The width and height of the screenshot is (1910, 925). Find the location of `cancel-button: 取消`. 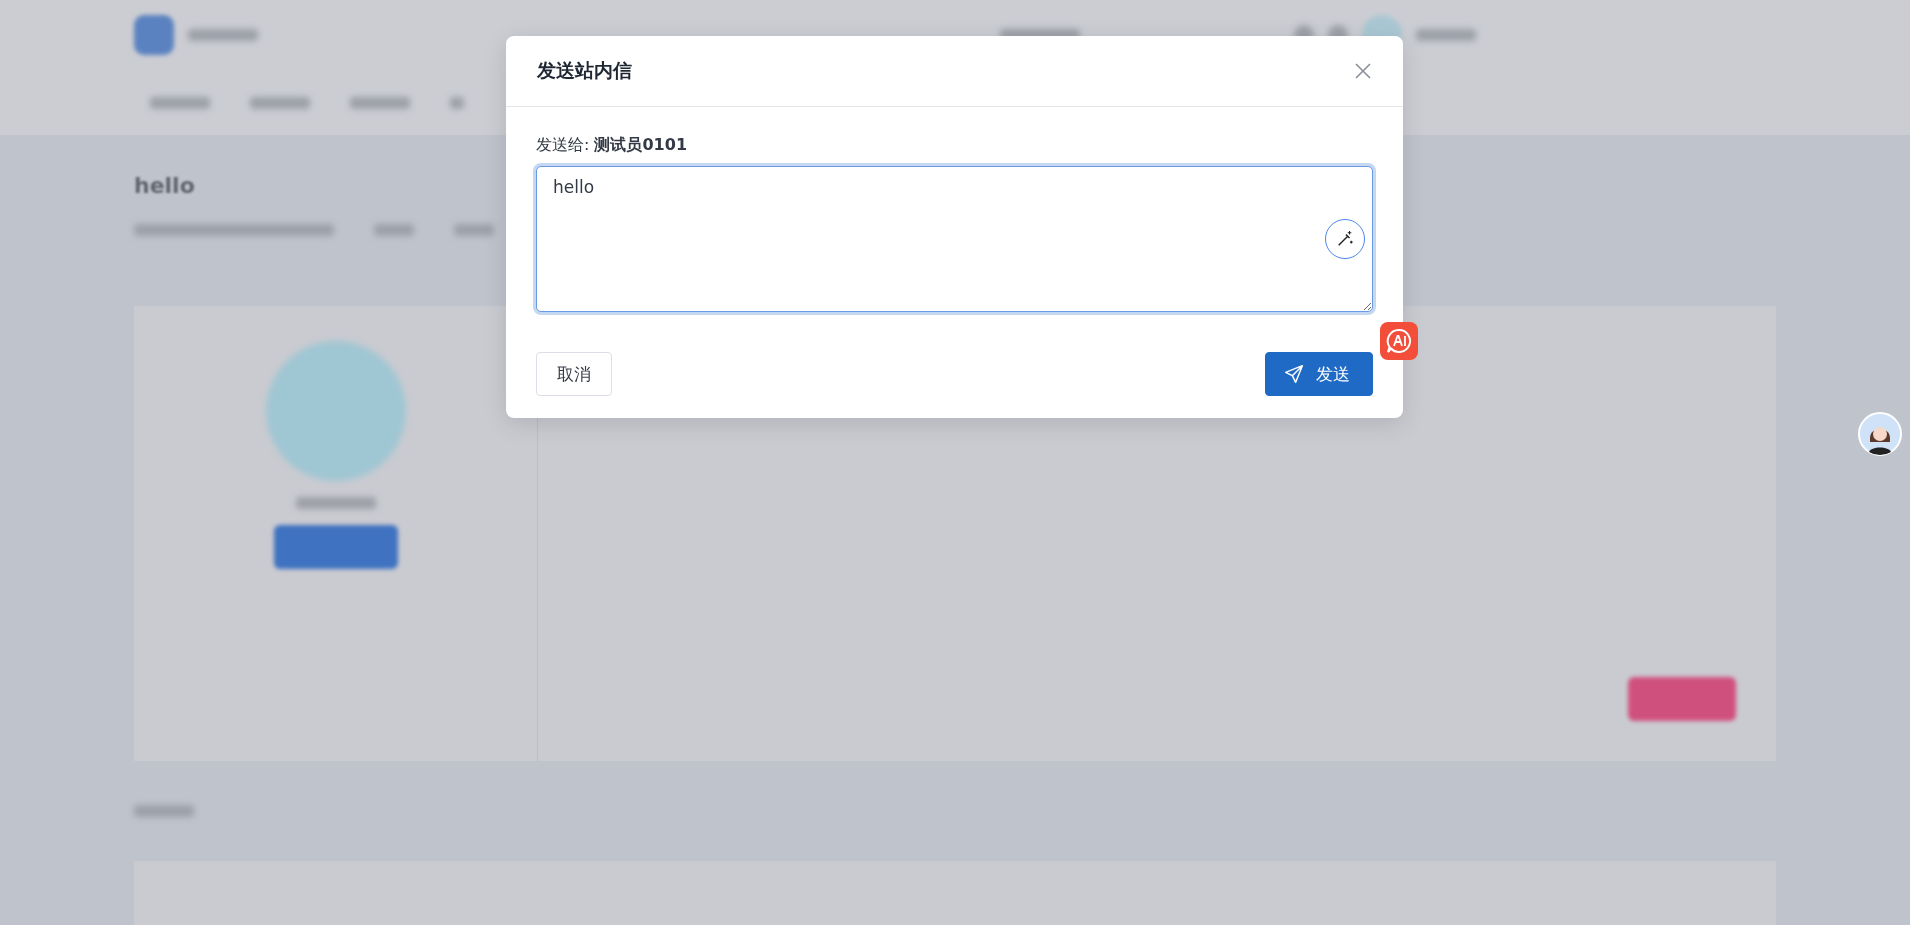

cancel-button: 取消 is located at coordinates (574, 374).